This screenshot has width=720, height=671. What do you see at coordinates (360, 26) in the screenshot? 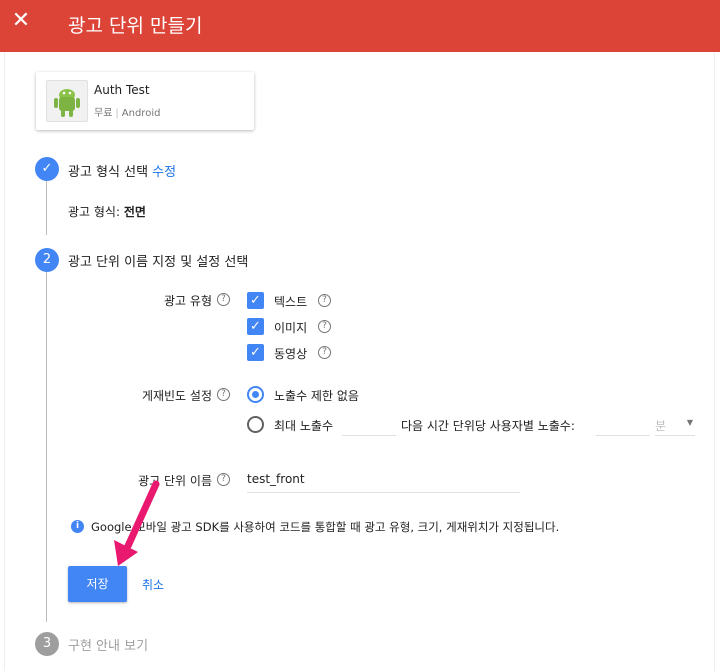
I see `top-app-bar: ✕ 광고 단위 만들기` at bounding box center [360, 26].